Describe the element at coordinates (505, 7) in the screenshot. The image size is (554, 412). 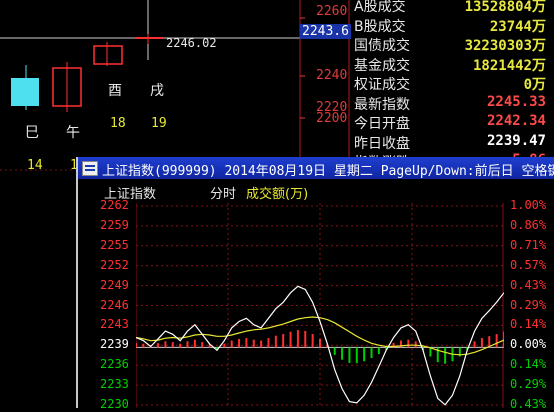
I see `info-value: 13528804万` at that location.